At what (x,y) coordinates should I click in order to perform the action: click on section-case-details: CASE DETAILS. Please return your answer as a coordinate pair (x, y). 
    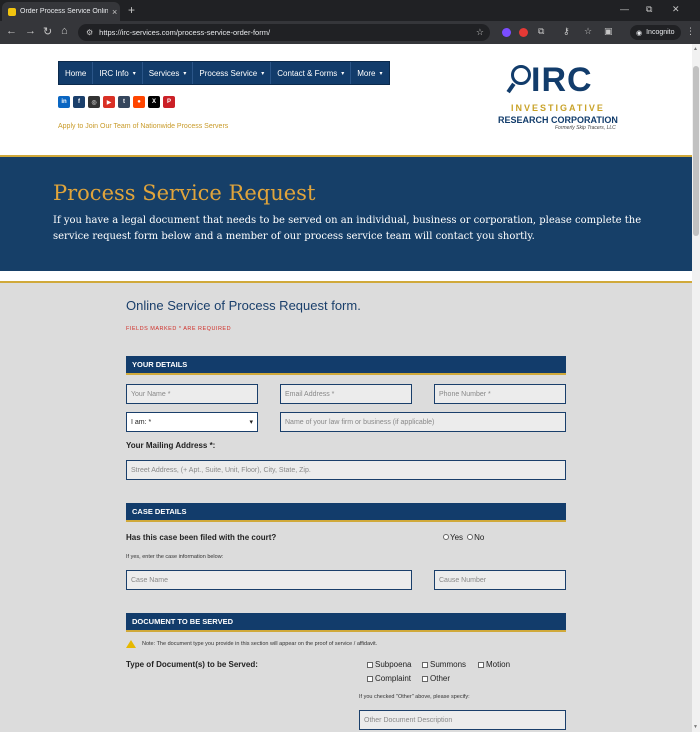
    Looking at the image, I should click on (346, 512).